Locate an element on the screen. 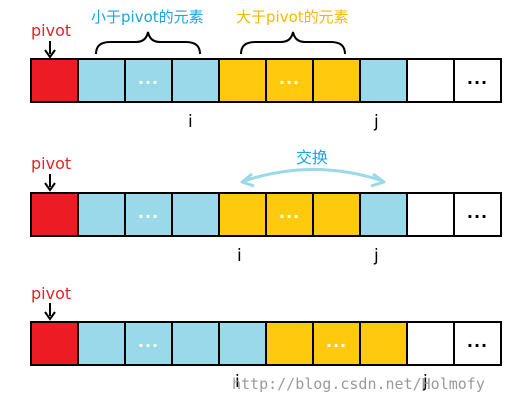 This screenshot has height=404, width=524. brace-smaller-icon is located at coordinates (148, 43).